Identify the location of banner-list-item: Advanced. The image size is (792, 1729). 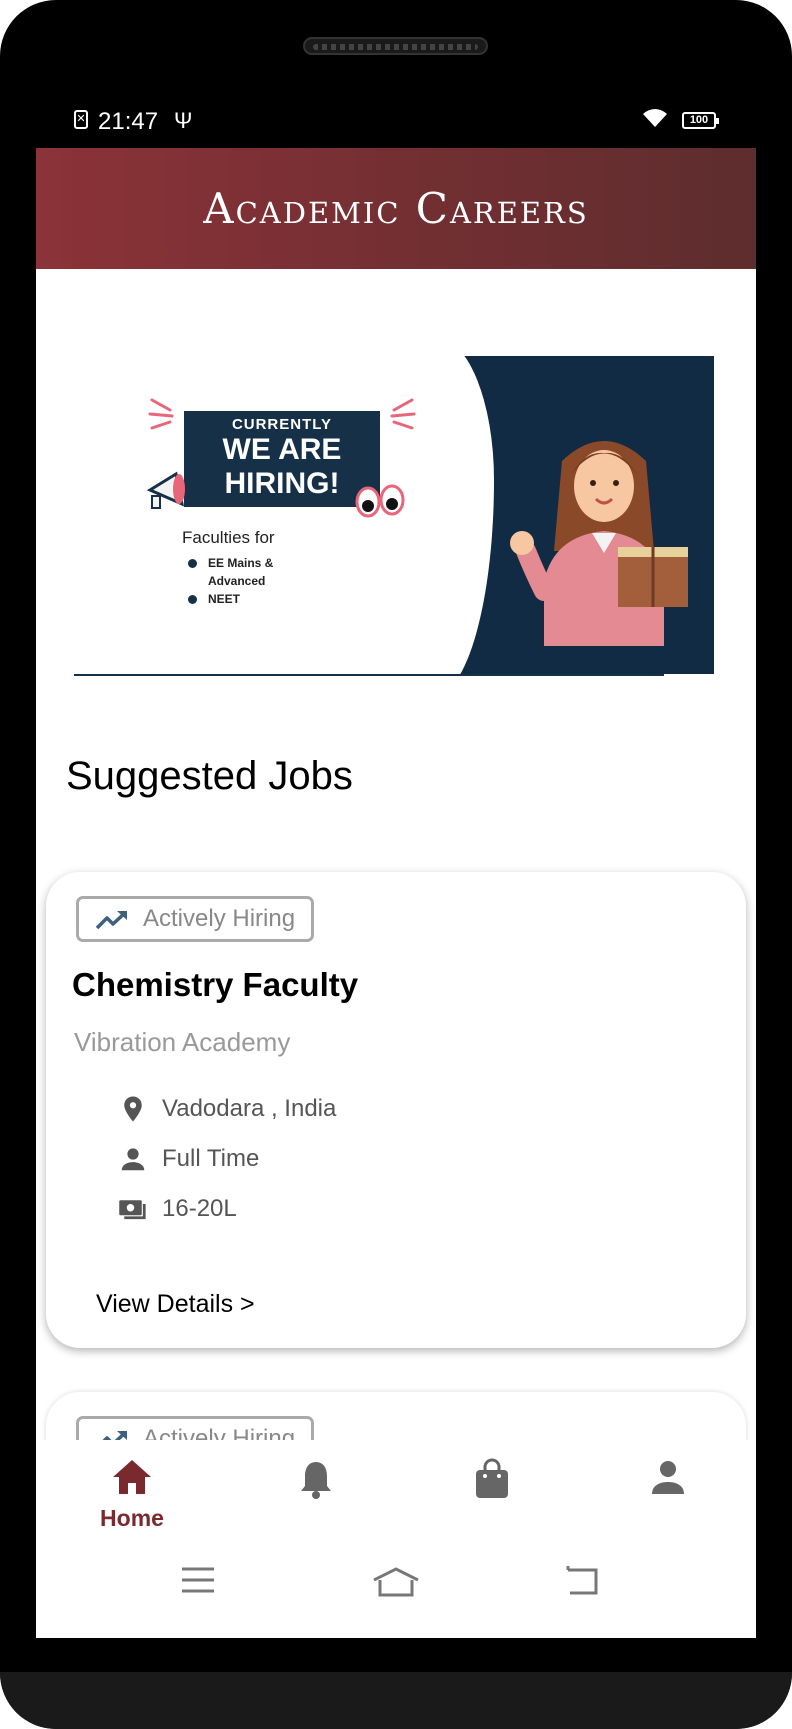
(237, 581).